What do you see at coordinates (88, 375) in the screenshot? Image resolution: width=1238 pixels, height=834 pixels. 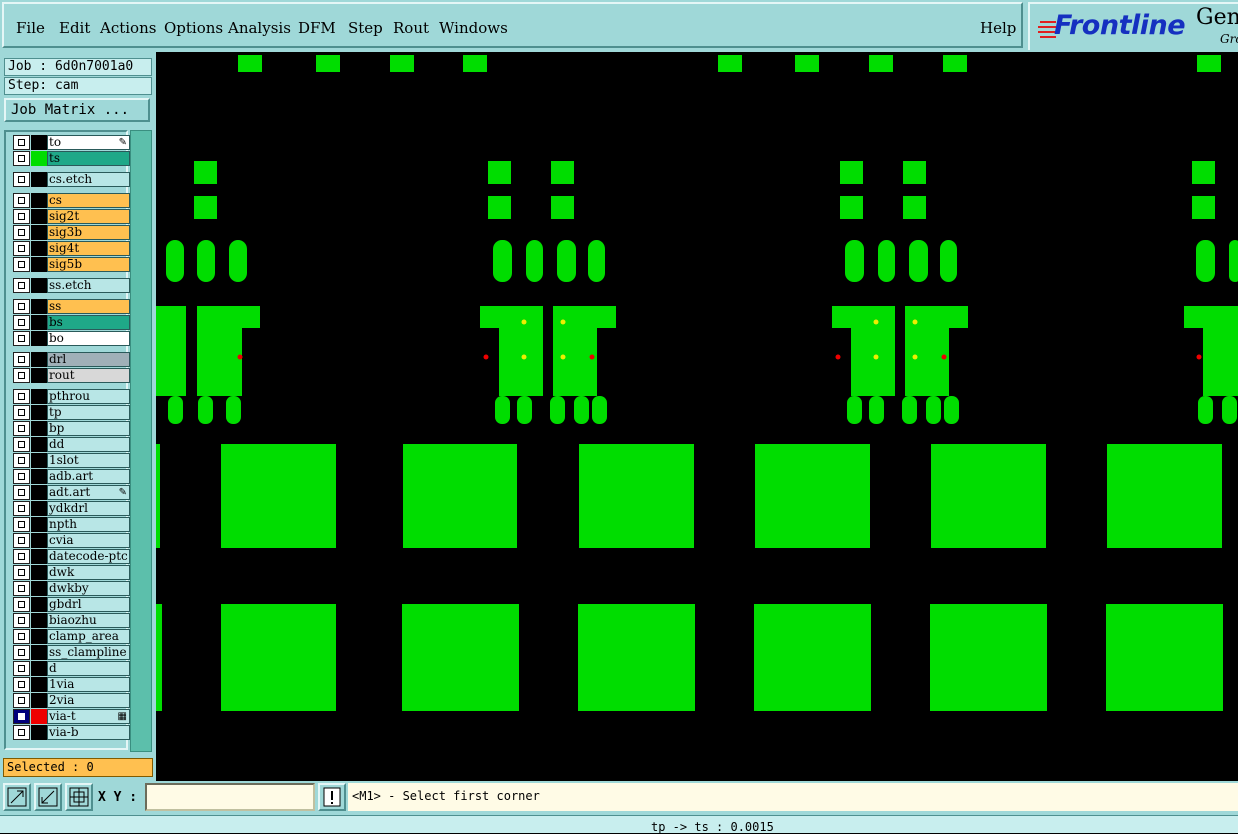 I see `layer-name: rout` at bounding box center [88, 375].